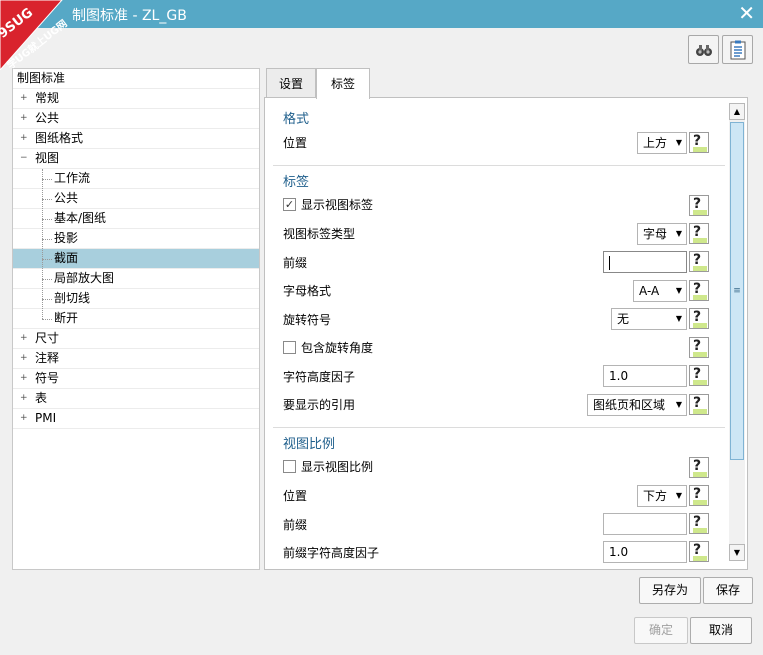  What do you see at coordinates (637, 405) in the screenshot?
I see `reference-select: 图纸页和区域 ▼` at bounding box center [637, 405].